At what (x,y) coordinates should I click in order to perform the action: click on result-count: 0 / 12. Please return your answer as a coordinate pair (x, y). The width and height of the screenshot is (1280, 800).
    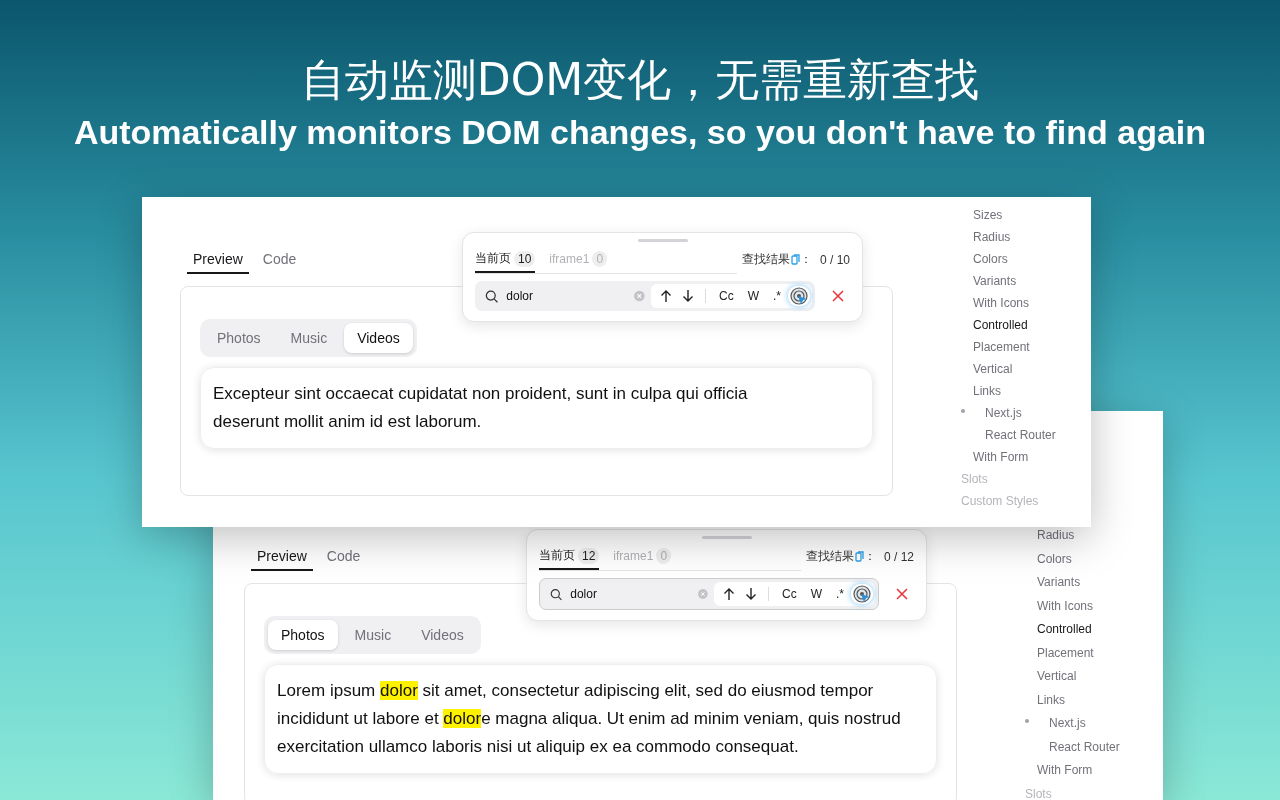
    Looking at the image, I should click on (898, 556).